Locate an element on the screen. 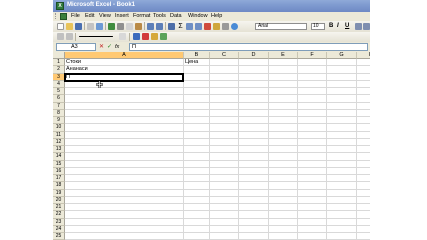  active-cell is located at coordinates (124, 77).